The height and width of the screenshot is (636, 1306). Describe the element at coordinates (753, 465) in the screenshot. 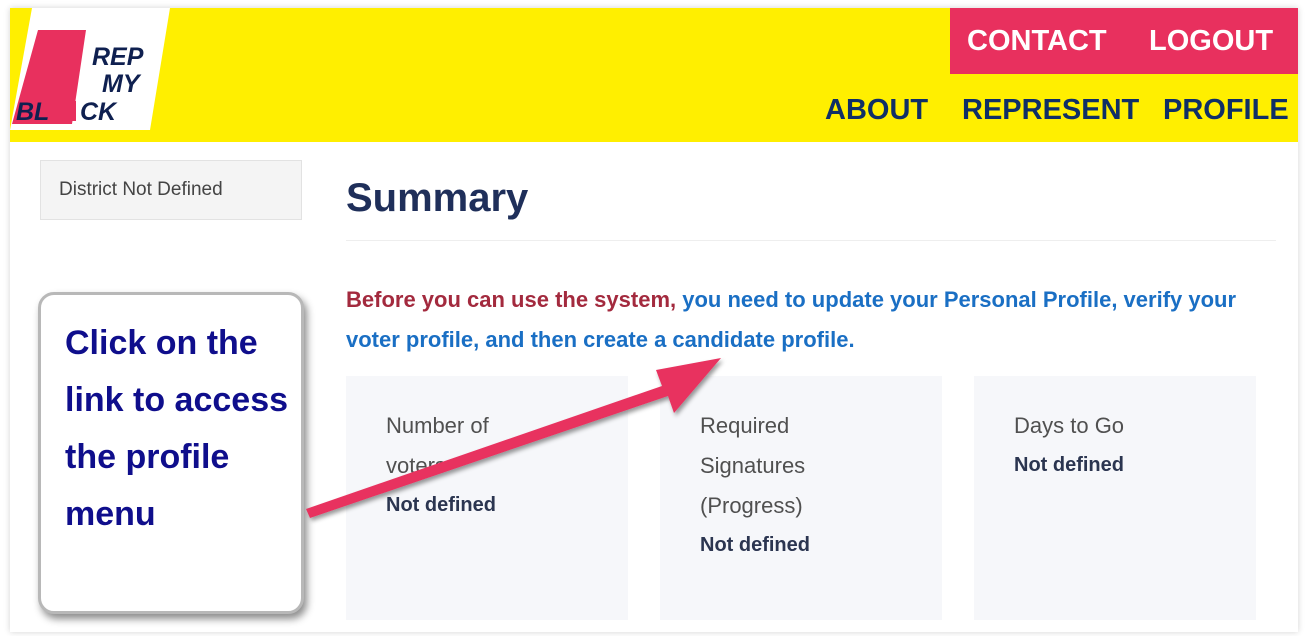

I see `stat-label: Required Signatures (Progress)` at that location.